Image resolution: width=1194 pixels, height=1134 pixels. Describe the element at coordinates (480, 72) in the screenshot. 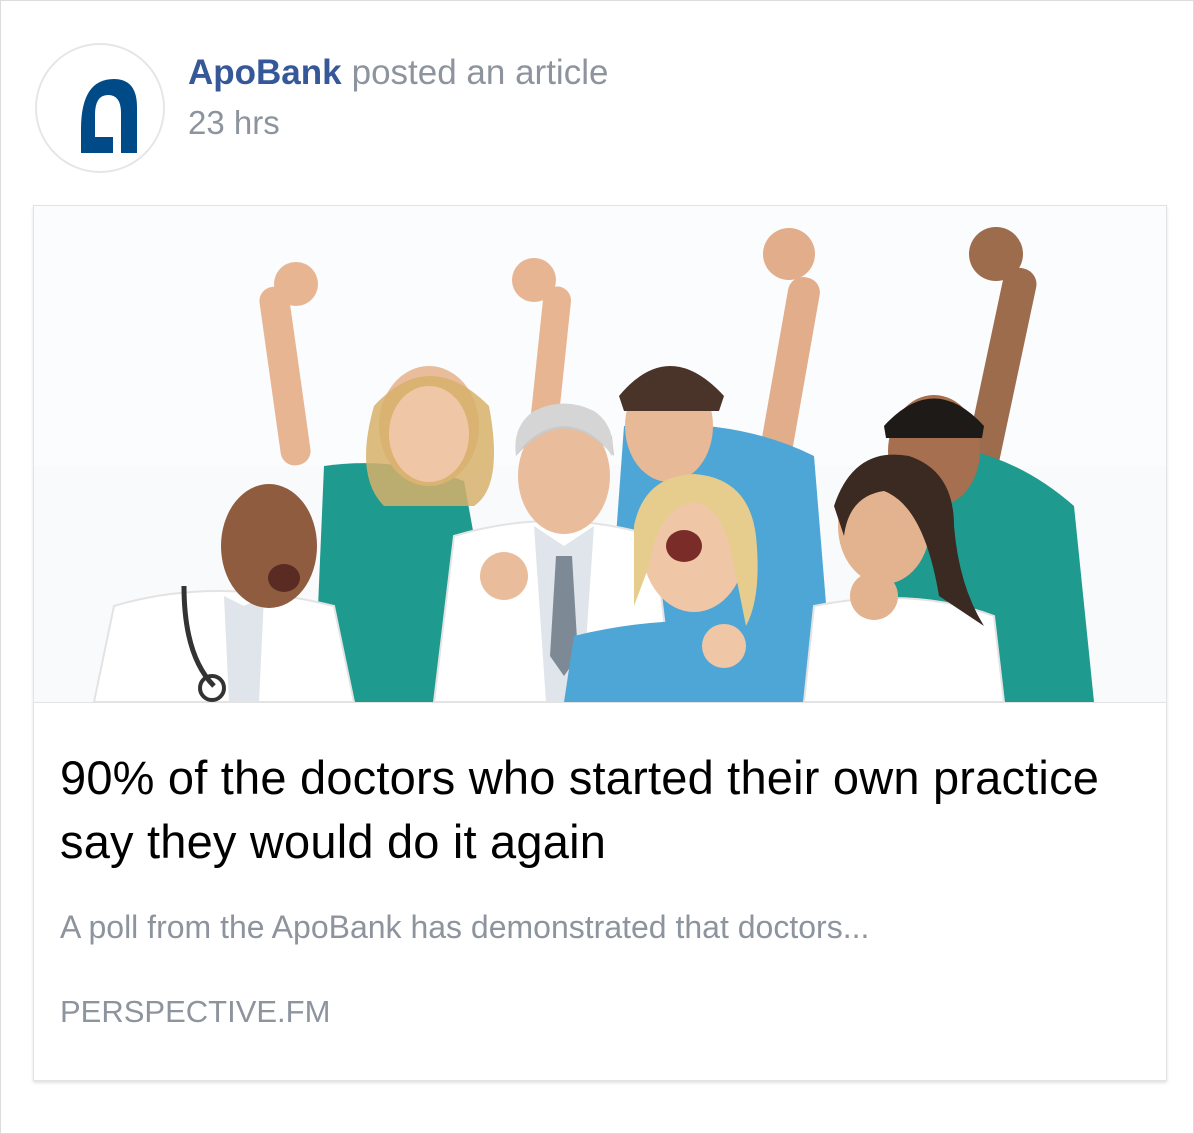

I see `post-action-text: posted an article` at that location.